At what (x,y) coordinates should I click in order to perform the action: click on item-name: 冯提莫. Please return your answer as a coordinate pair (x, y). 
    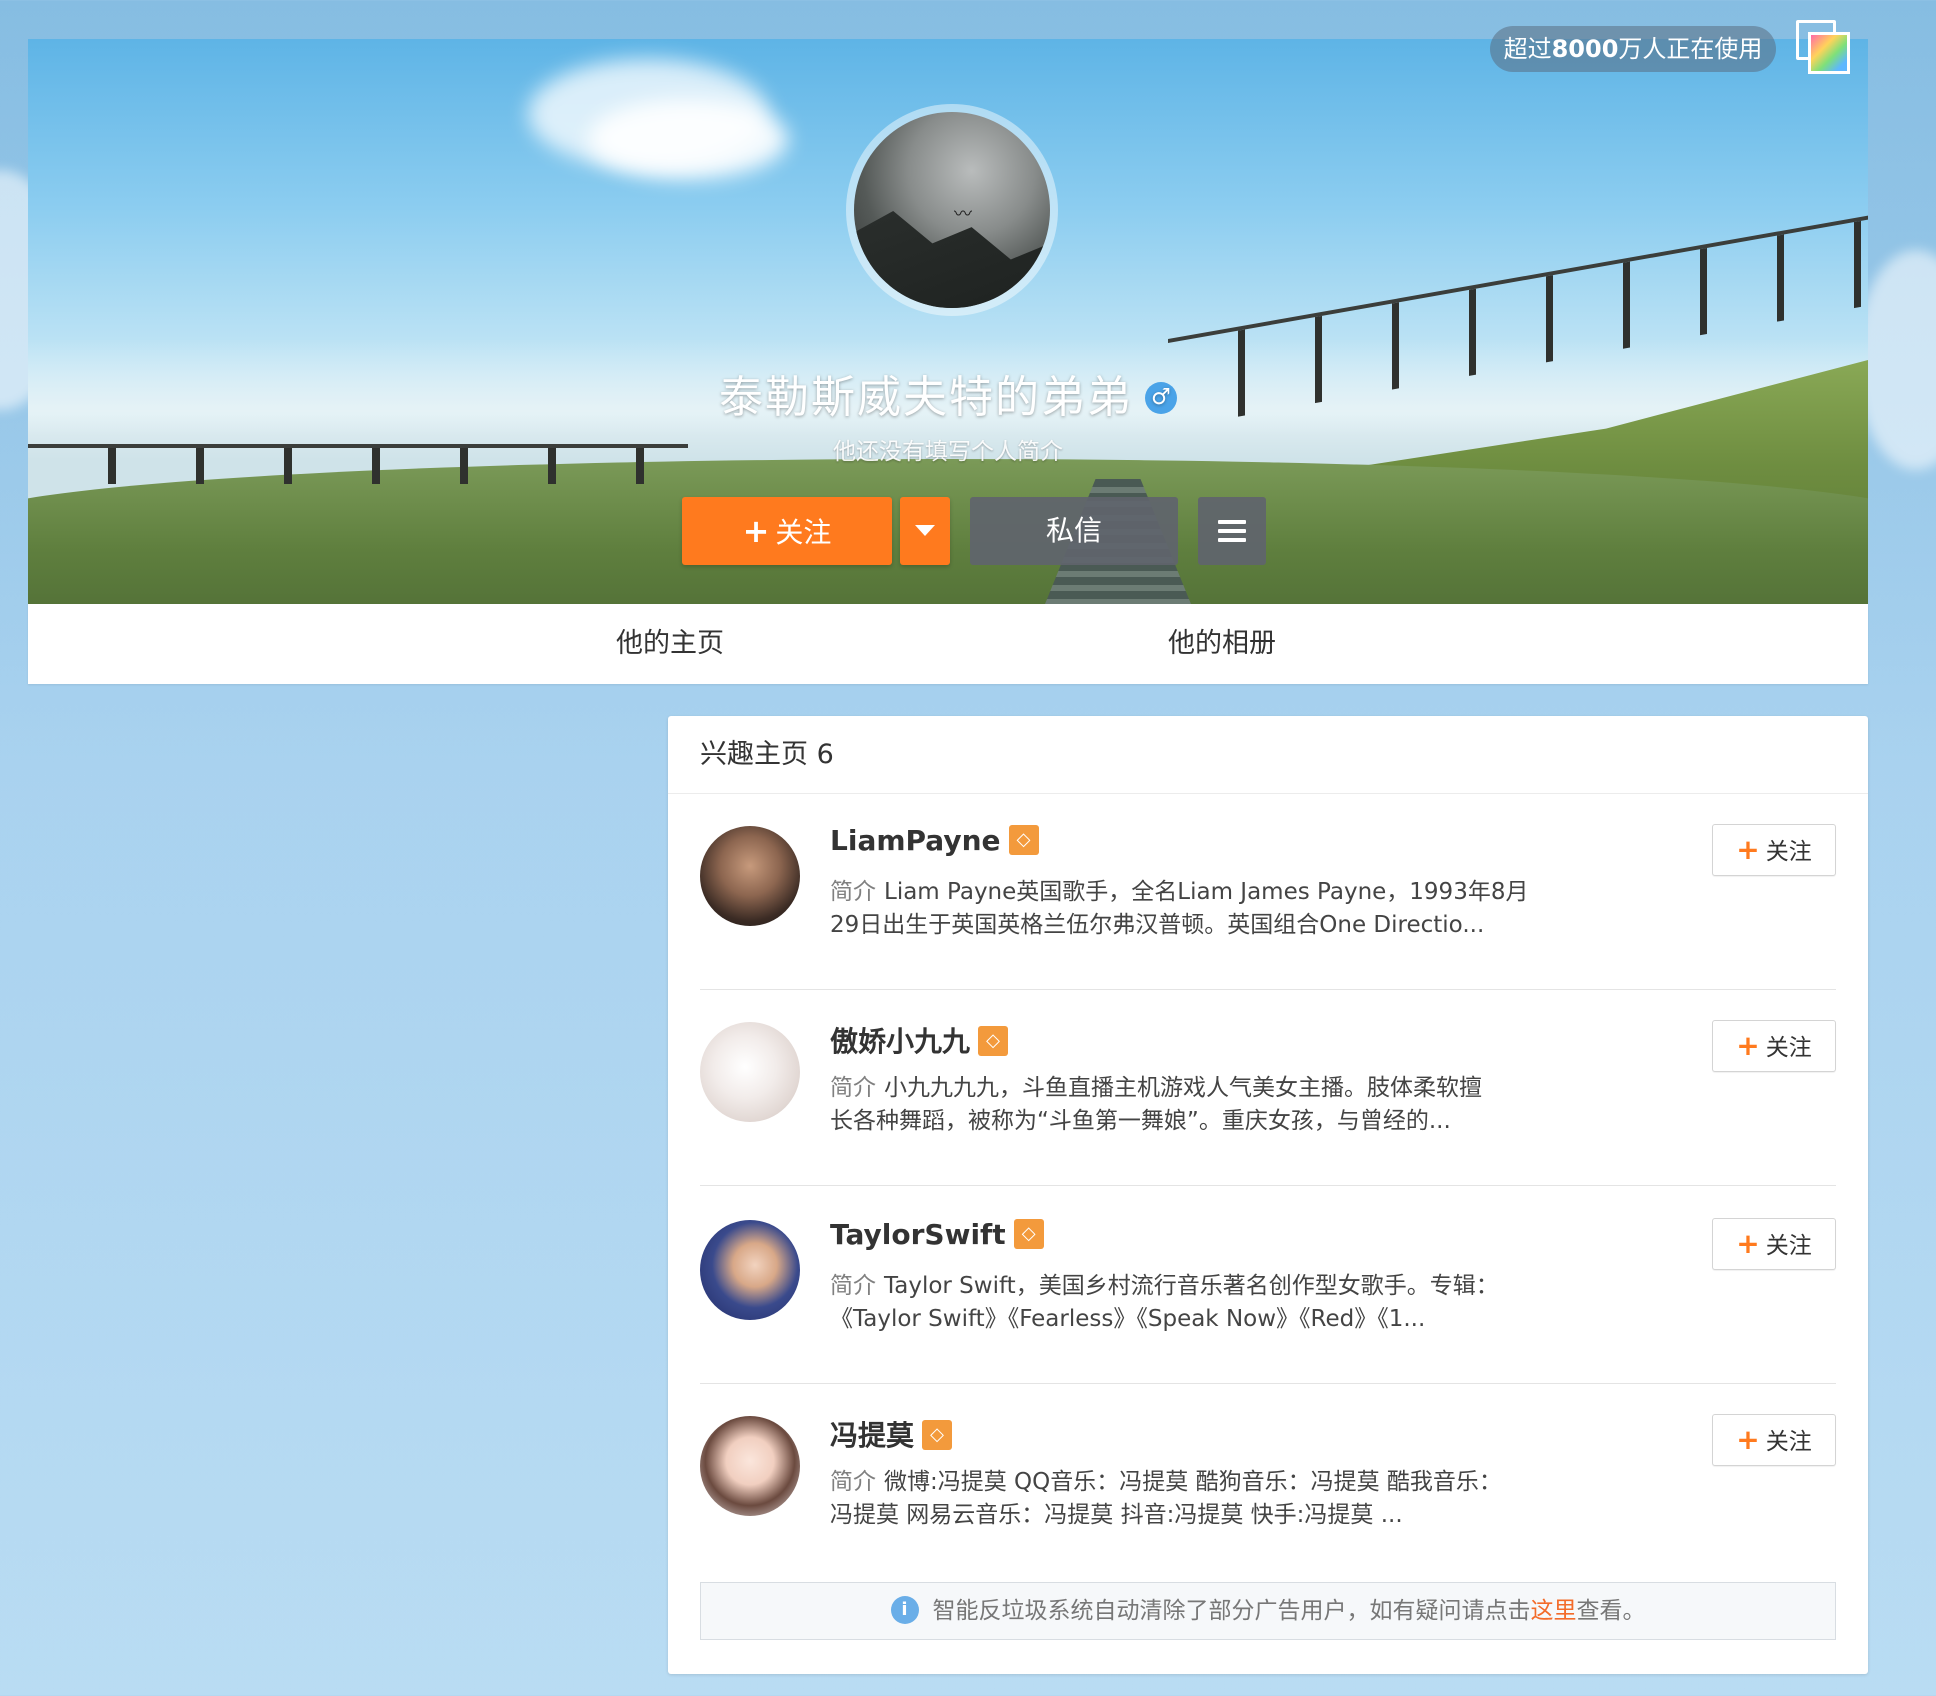
    Looking at the image, I should click on (872, 1435).